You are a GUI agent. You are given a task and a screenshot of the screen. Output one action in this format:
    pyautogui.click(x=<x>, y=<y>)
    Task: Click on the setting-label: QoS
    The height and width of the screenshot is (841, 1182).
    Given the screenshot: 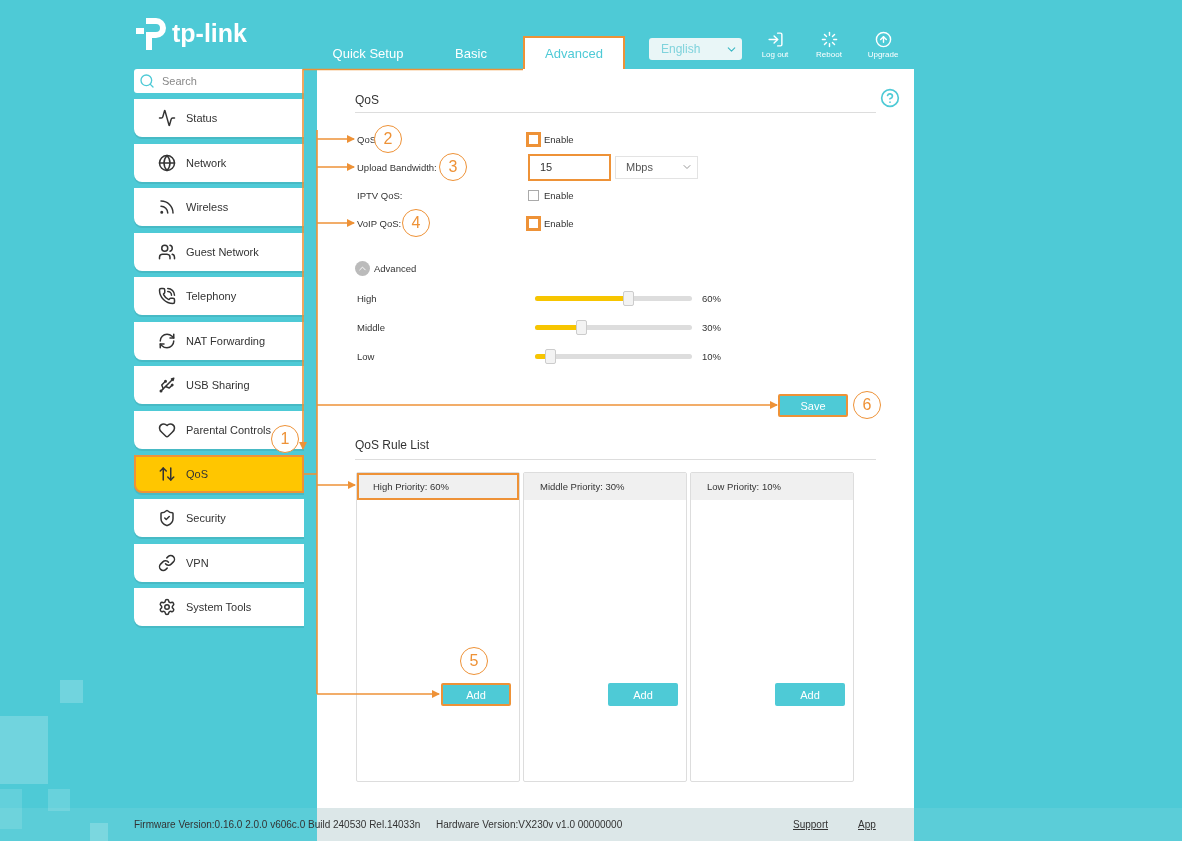 What is the action you would take?
    pyautogui.click(x=366, y=139)
    